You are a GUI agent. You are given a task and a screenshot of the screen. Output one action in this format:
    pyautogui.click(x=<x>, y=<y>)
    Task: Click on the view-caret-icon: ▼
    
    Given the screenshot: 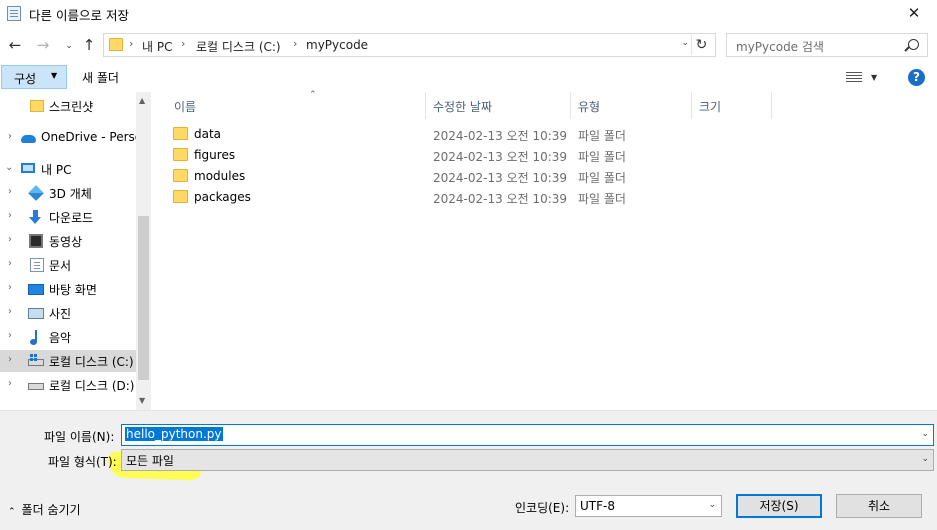 What is the action you would take?
    pyautogui.click(x=874, y=77)
    